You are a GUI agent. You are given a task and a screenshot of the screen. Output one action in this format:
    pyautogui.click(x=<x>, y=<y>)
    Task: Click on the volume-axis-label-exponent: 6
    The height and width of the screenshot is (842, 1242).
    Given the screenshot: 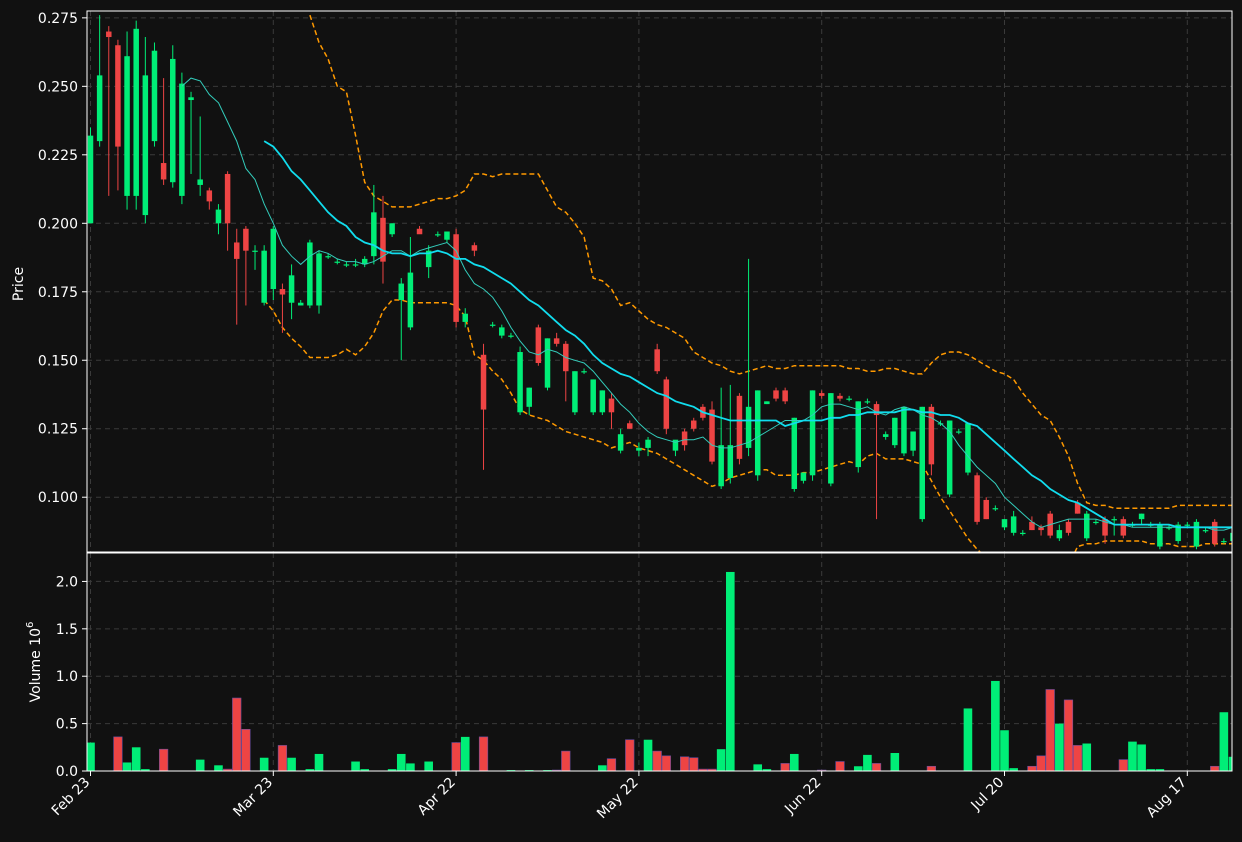 What is the action you would take?
    pyautogui.click(x=30, y=625)
    